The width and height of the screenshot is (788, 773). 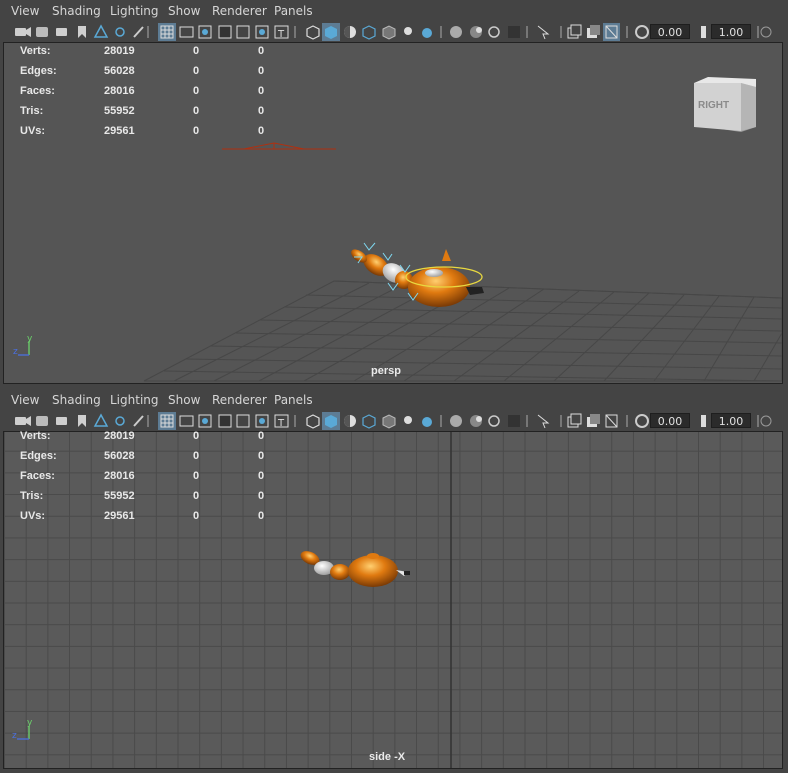 I want to click on side-teapot-model, so click(x=355, y=569).